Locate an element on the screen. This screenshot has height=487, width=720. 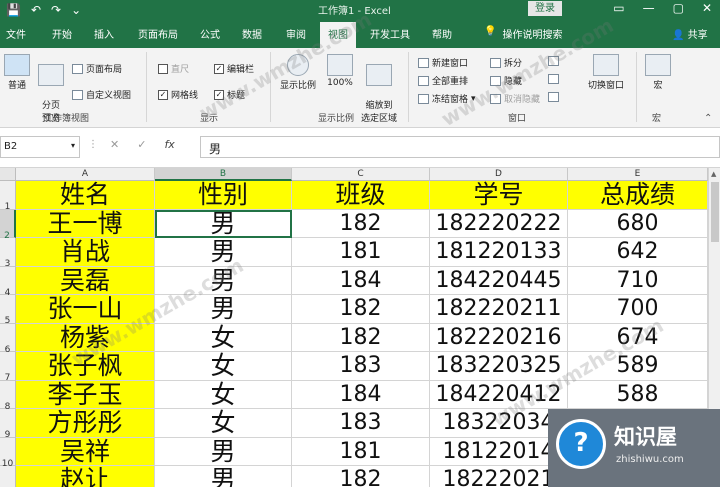
close-icon: ✕ is located at coordinates (707, 8).